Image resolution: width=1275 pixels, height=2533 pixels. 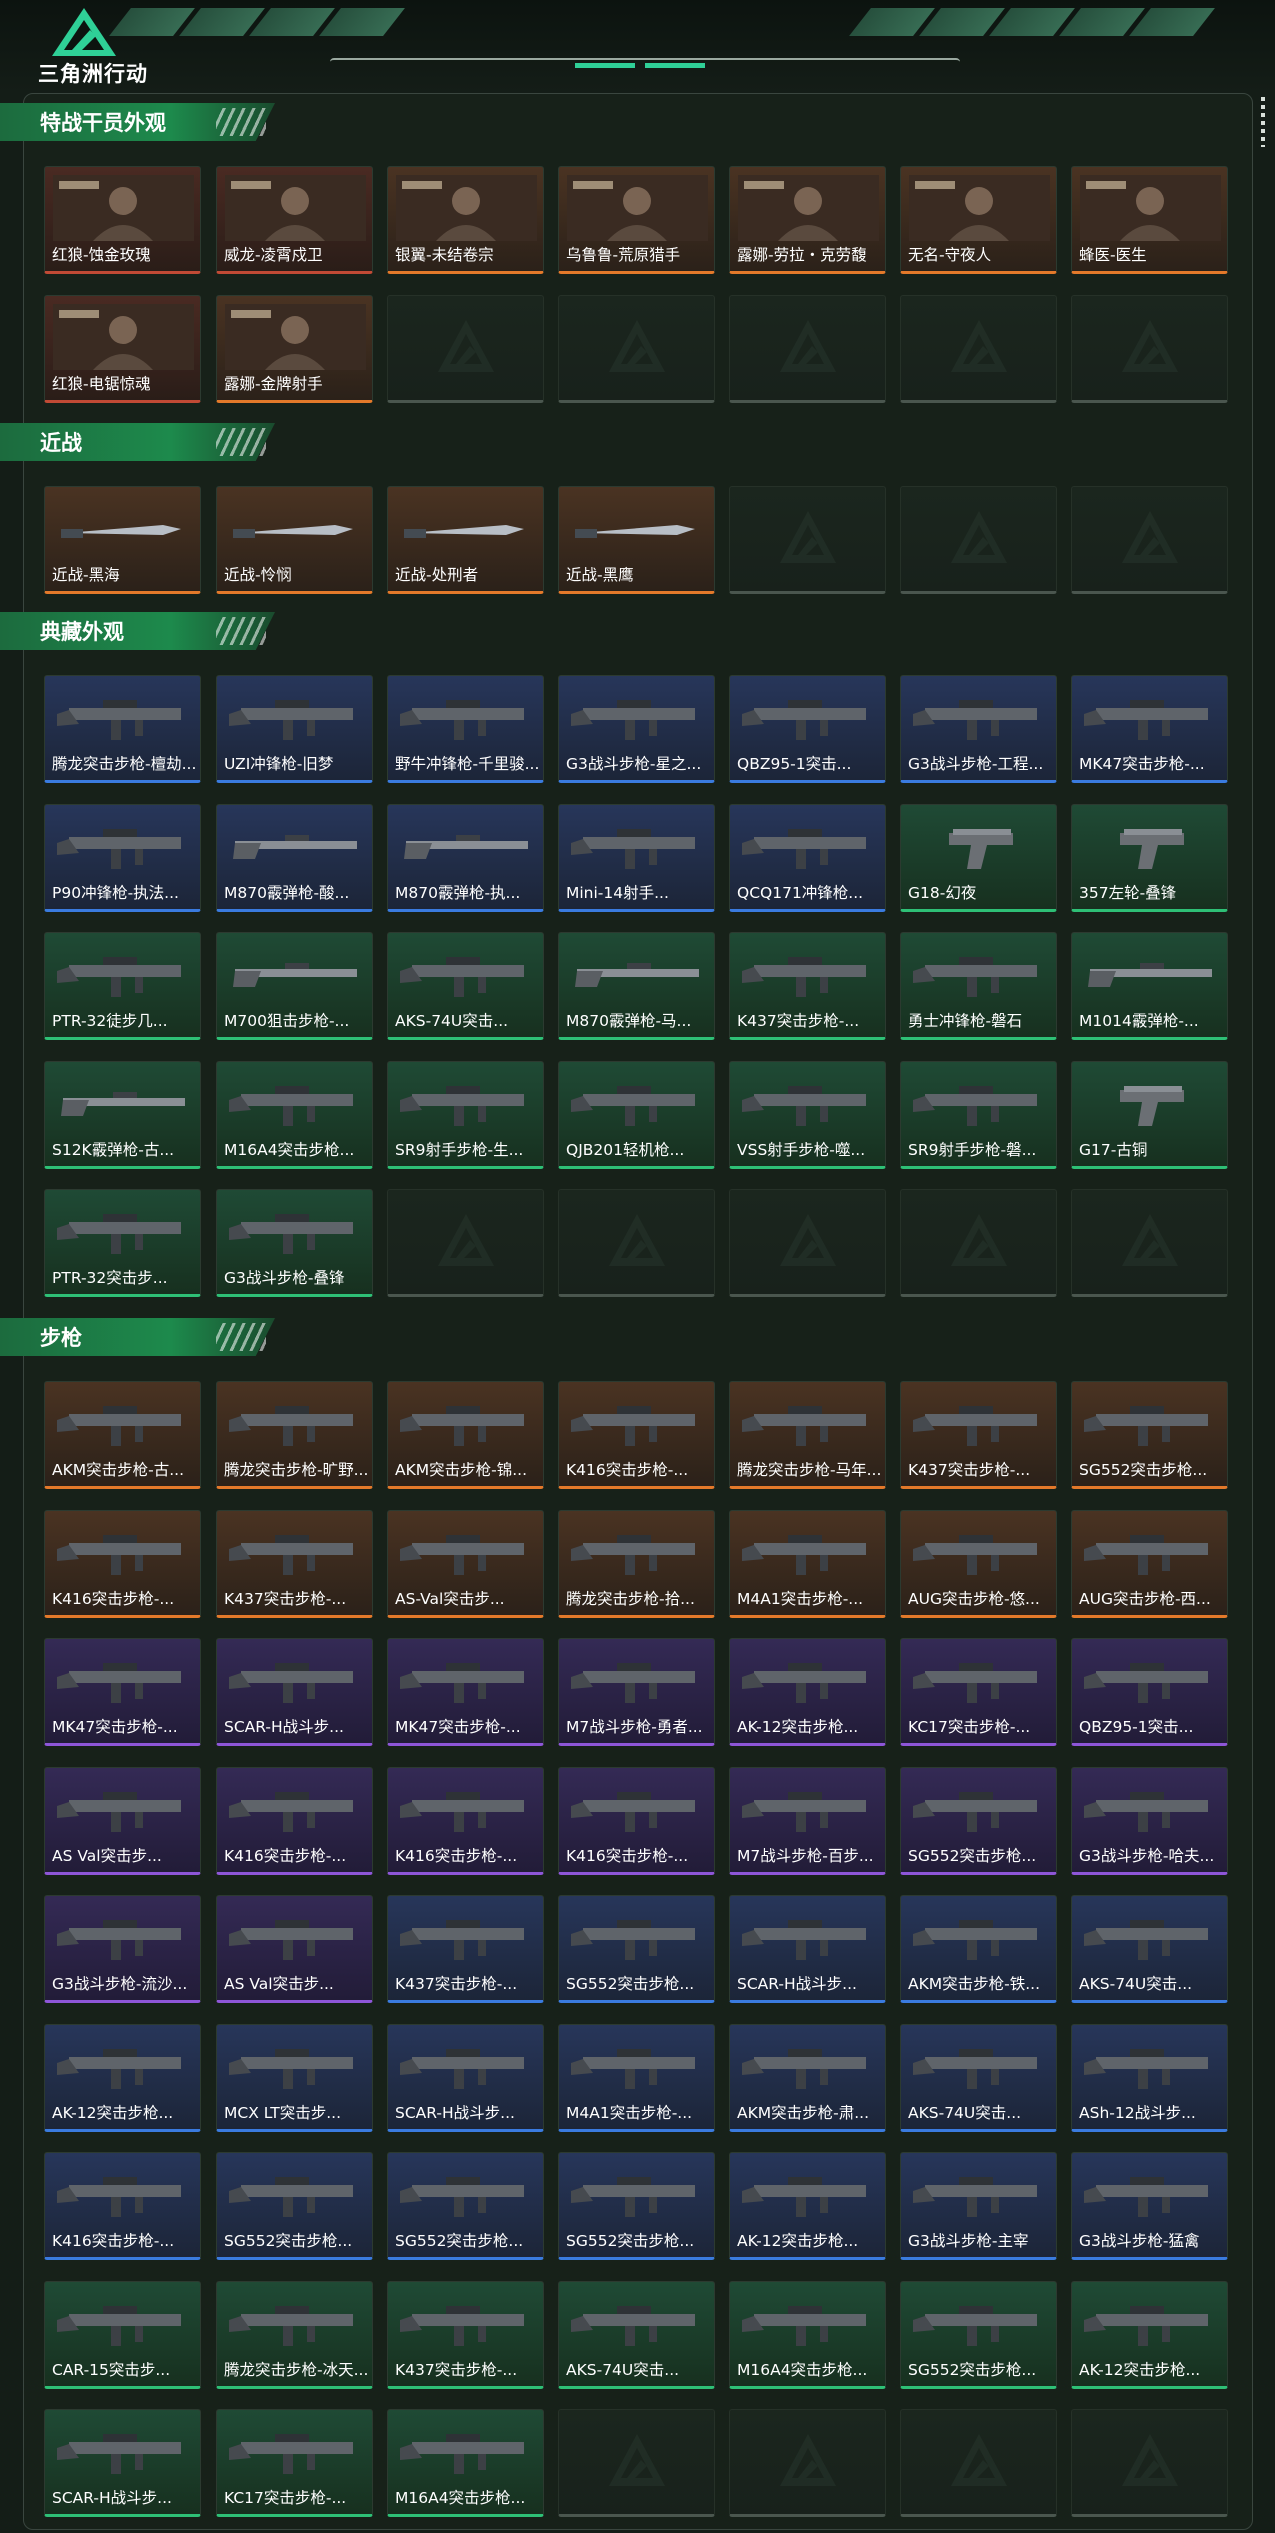 I want to click on item-card: 357左轮-叠锋, so click(x=1149, y=857).